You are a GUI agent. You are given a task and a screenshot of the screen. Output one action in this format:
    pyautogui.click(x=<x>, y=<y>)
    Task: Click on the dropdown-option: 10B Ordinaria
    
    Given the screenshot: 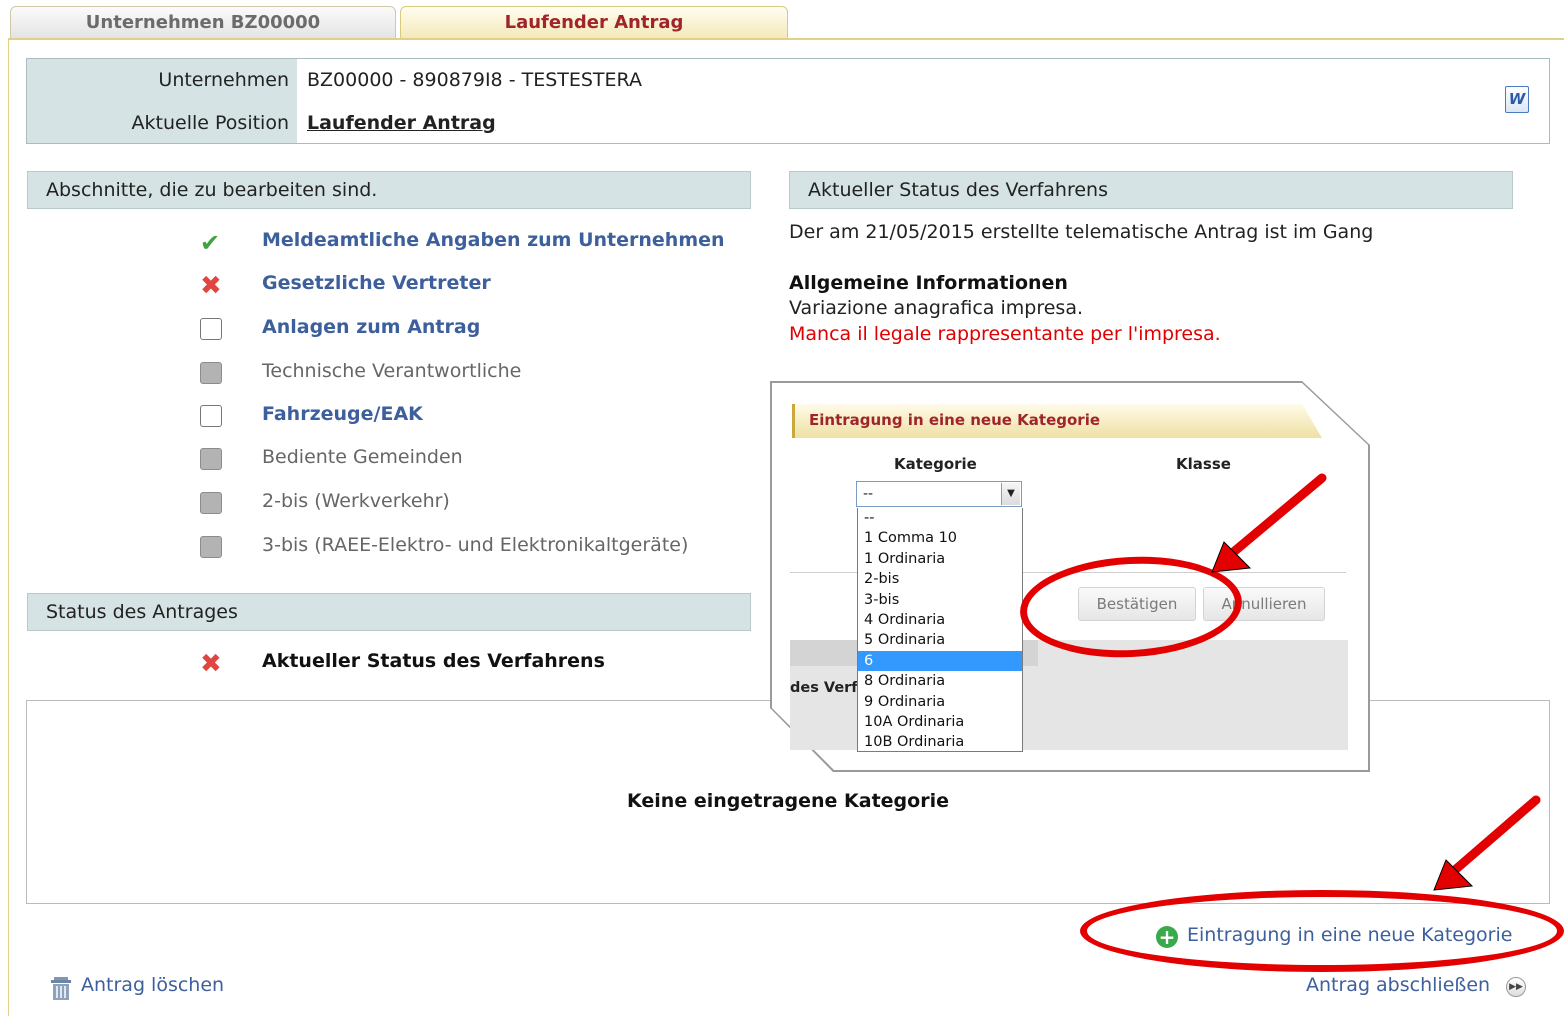 What is the action you would take?
    pyautogui.click(x=940, y=741)
    